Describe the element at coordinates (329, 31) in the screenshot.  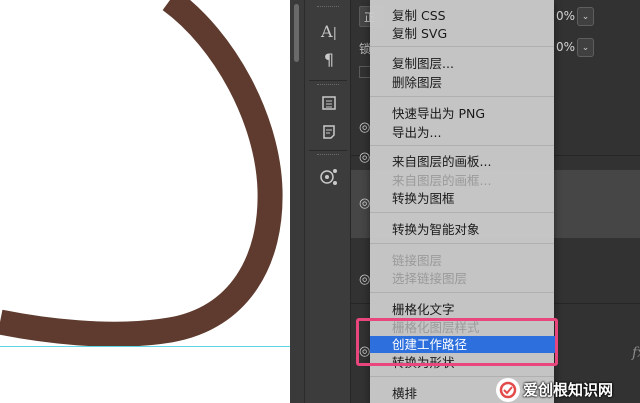
I see `character-icon: A|` at that location.